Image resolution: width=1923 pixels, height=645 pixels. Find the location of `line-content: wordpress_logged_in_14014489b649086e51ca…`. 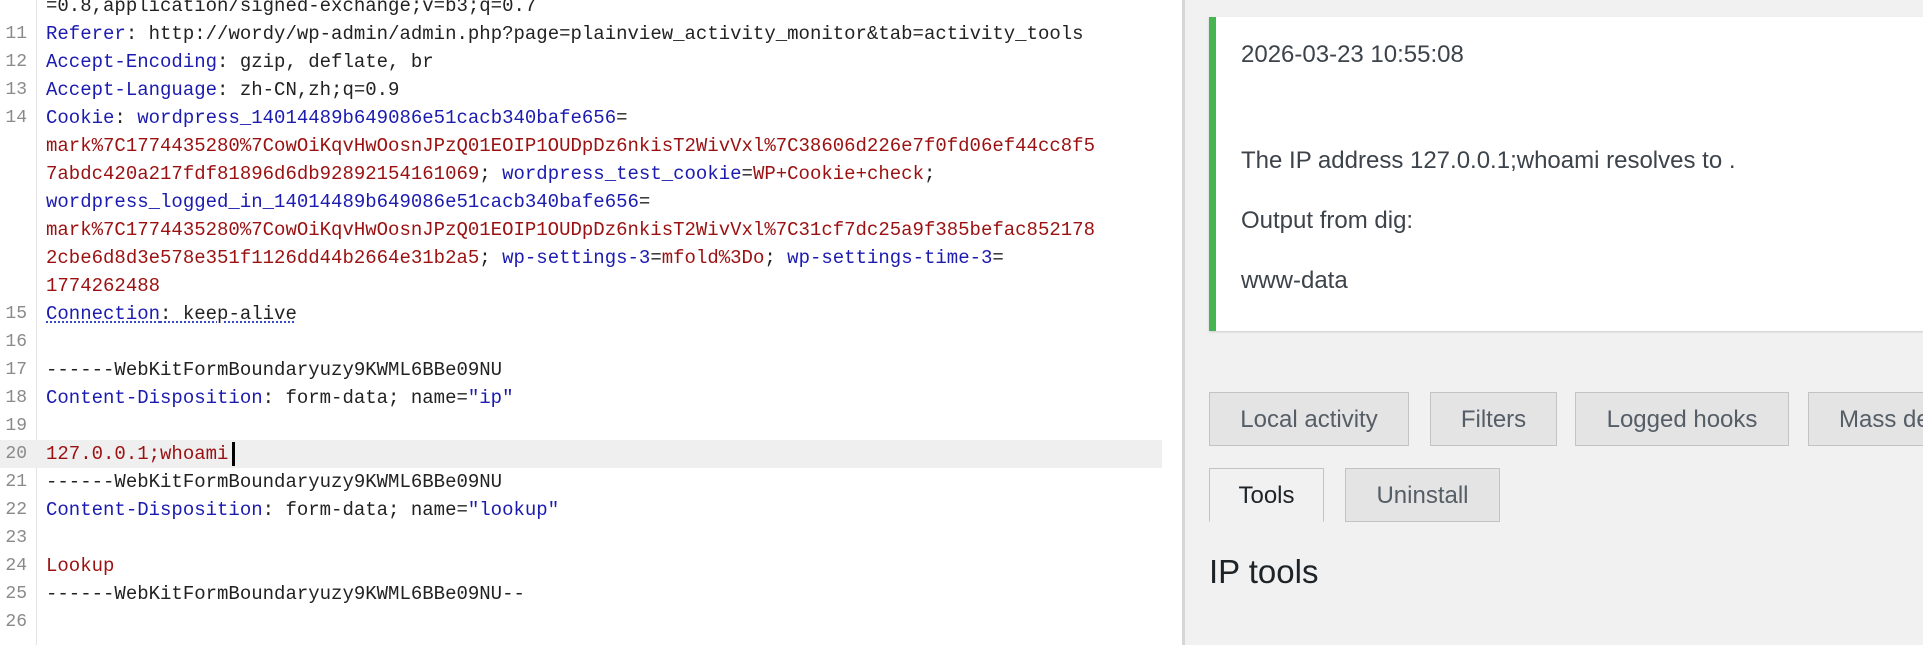

line-content: wordpress_logged_in_14014489b649086e51ca… is located at coordinates (348, 202).